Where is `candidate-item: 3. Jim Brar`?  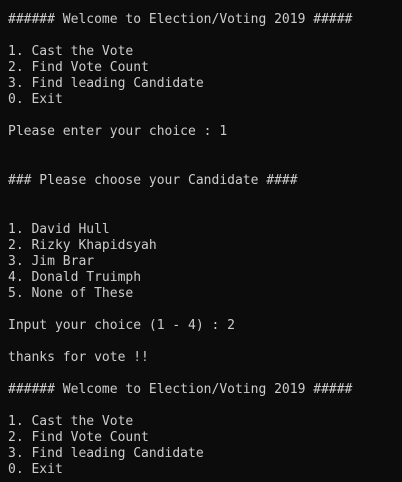 candidate-item: 3. Jim Brar is located at coordinates (51, 261).